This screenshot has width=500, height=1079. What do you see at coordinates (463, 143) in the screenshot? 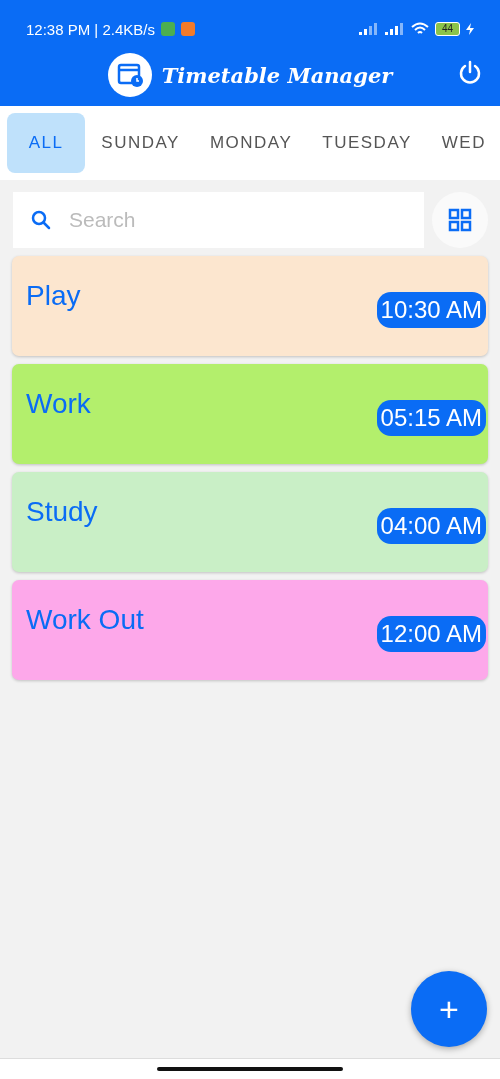
I see `day-tab: WED` at bounding box center [463, 143].